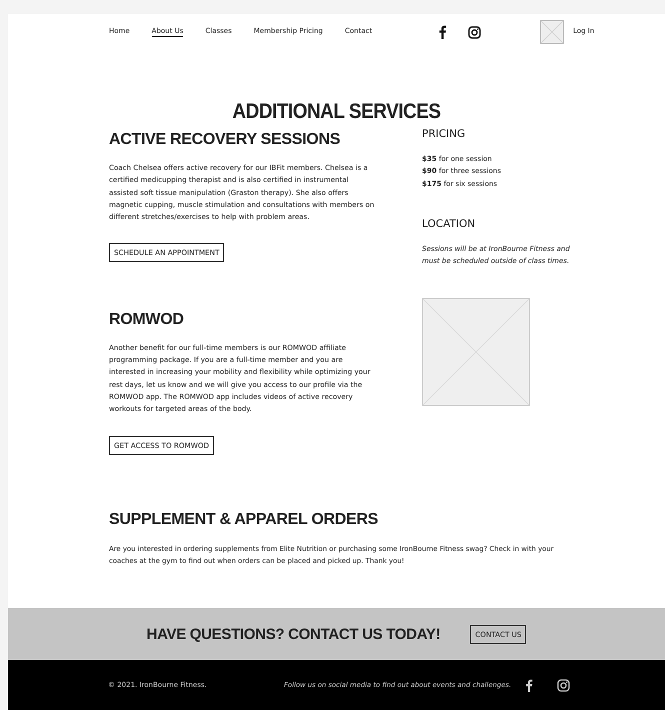 The width and height of the screenshot is (665, 710). I want to click on pricing-heading: PRICING, so click(444, 134).